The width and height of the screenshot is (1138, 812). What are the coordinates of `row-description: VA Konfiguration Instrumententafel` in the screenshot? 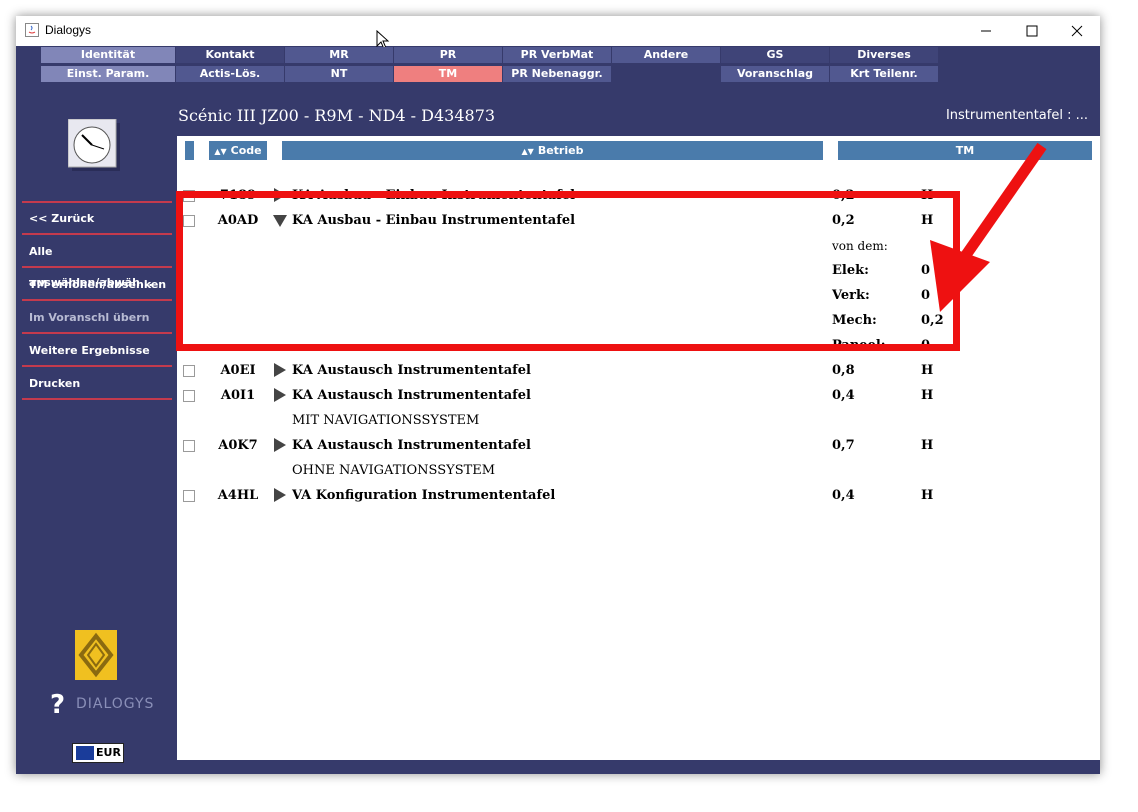 It's located at (424, 495).